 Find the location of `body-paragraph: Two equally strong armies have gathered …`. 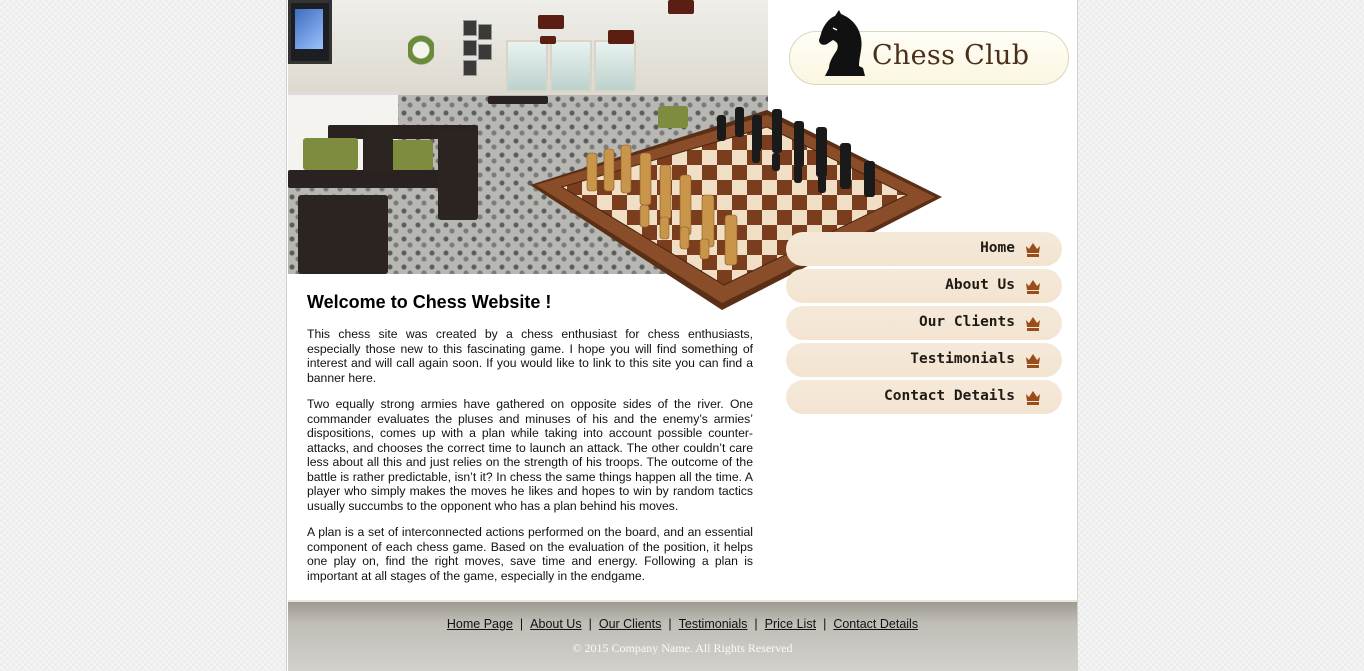

body-paragraph: Two equally strong armies have gathered … is located at coordinates (530, 455).